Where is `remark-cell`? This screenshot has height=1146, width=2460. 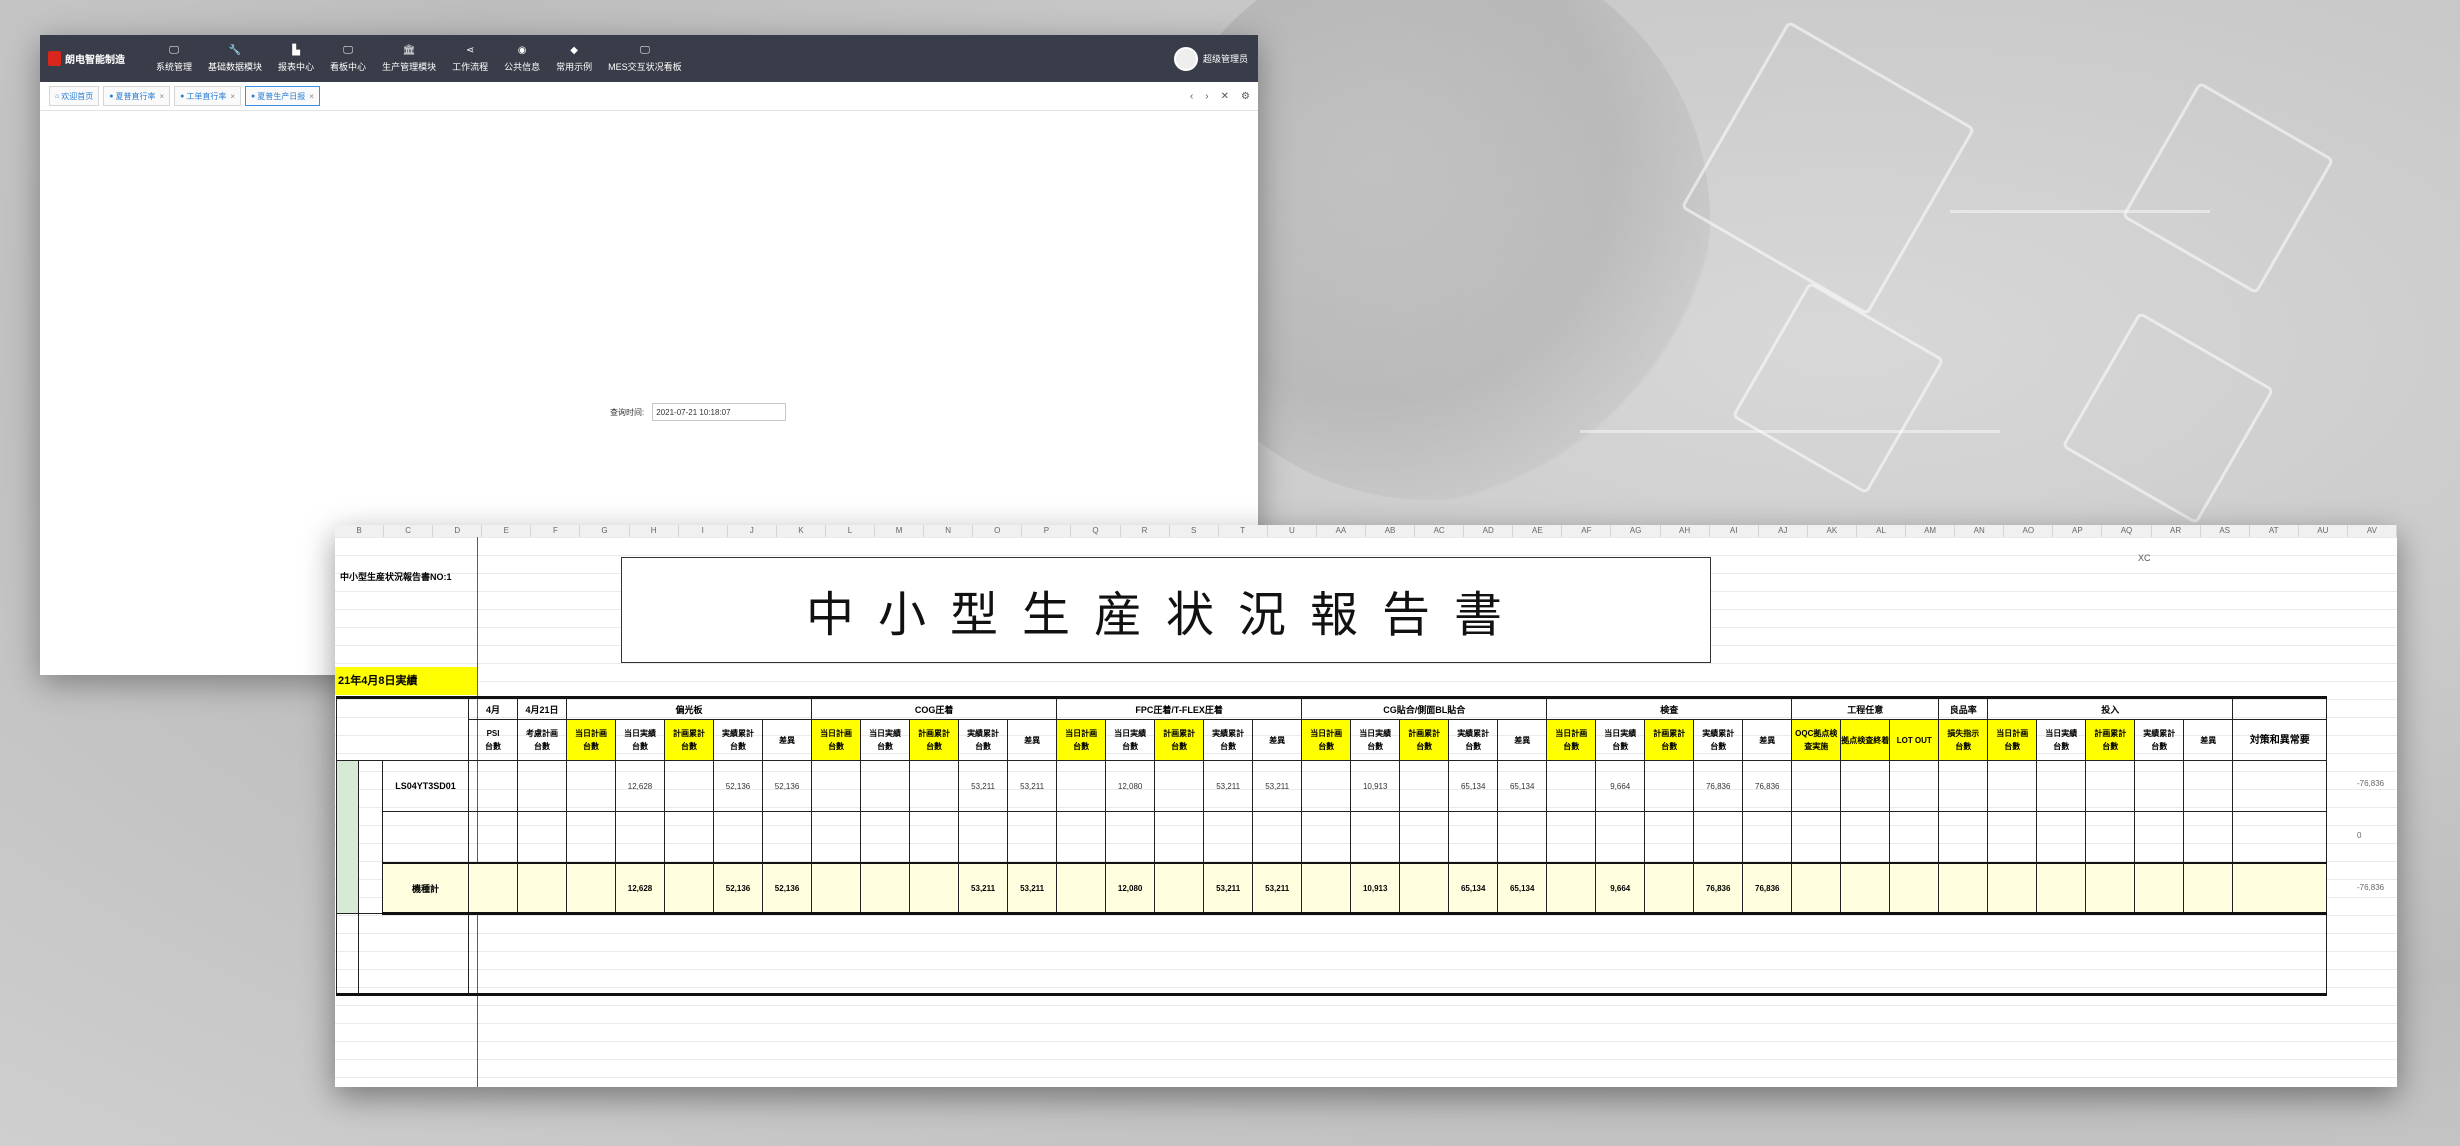
remark-cell is located at coordinates (2280, 888).